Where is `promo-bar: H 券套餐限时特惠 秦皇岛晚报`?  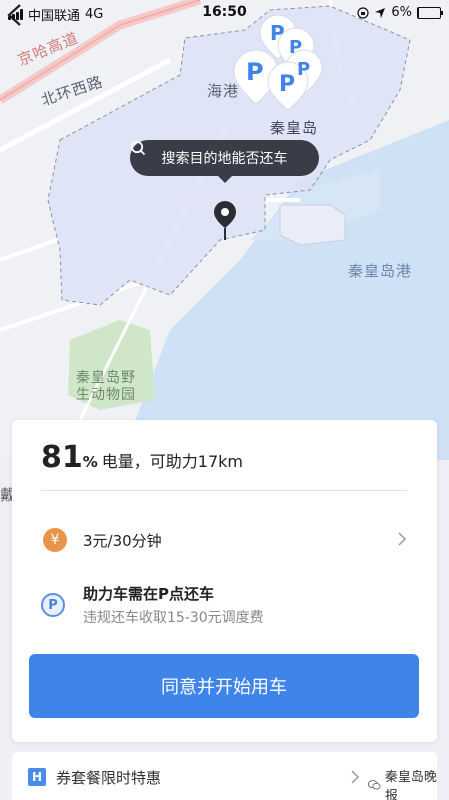
promo-bar: H 券套餐限时特惠 秦皇岛晚报 is located at coordinates (224, 776).